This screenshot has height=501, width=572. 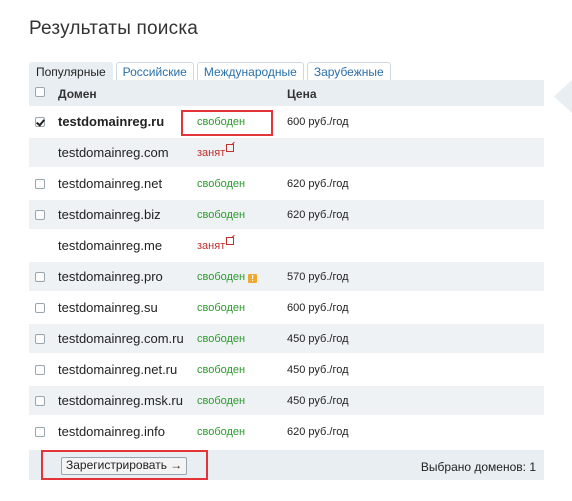 I want to click on table-row: testdomainreg.com занят, so click(x=286, y=153).